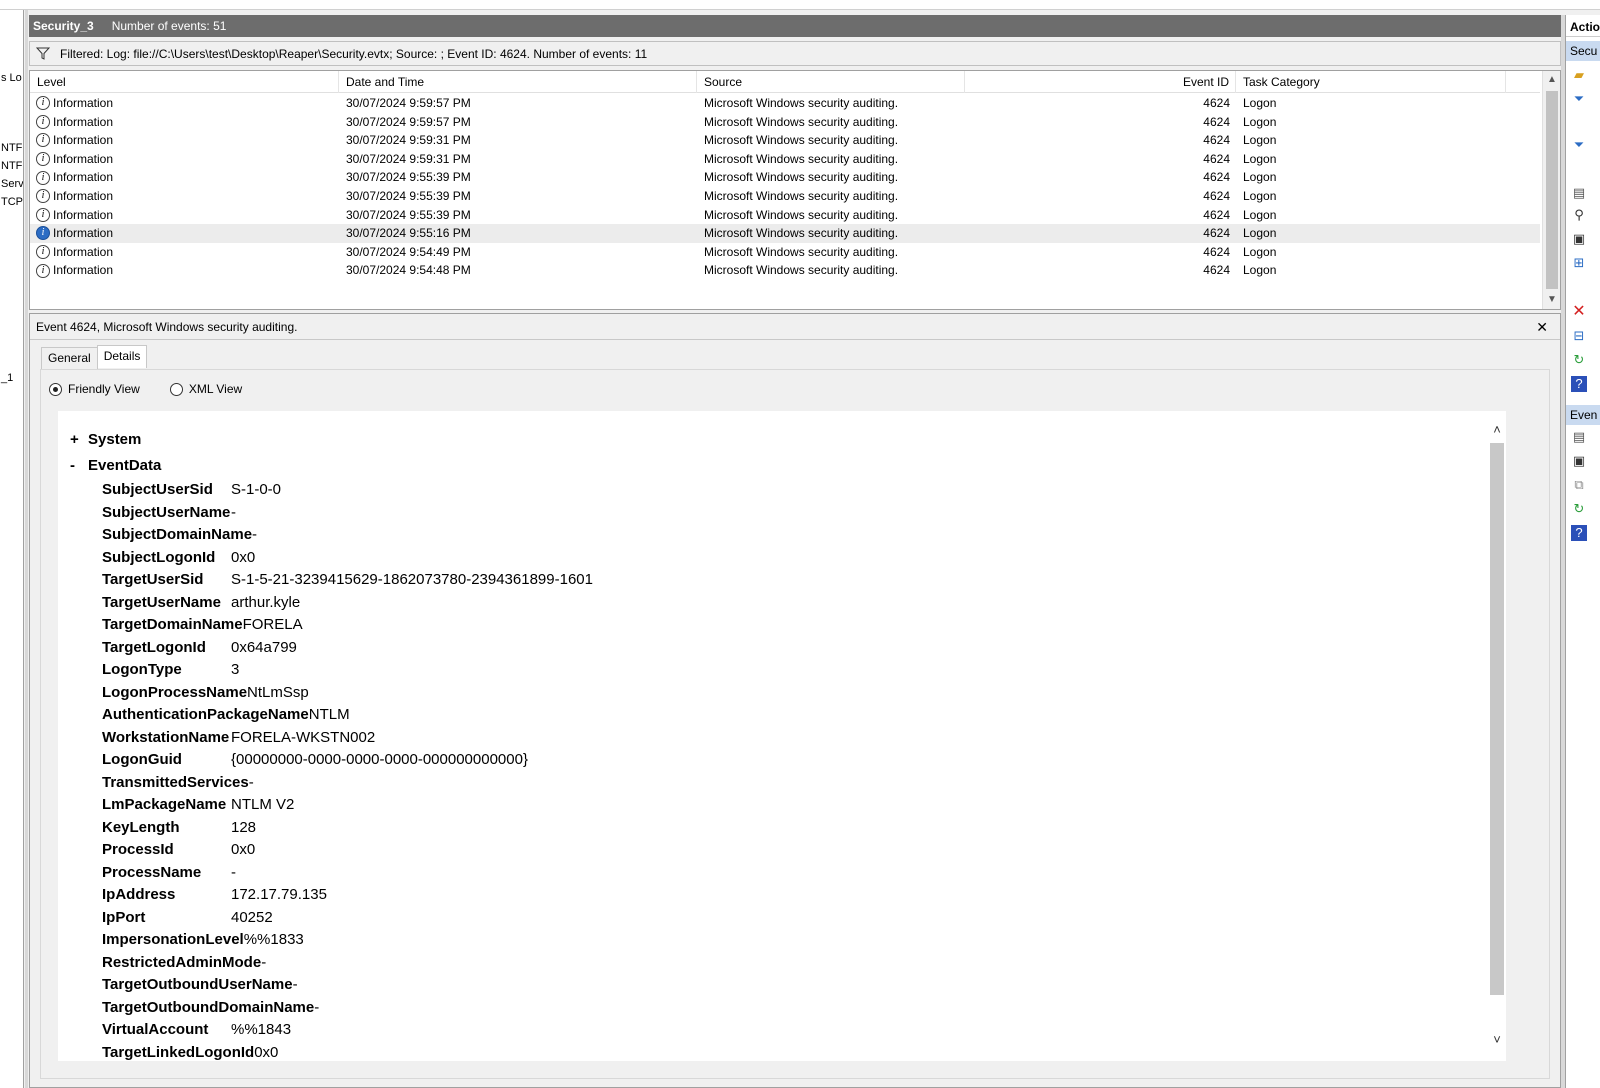  Describe the element at coordinates (408, 233) in the screenshot. I see `cell-datetime: 30/07/2024 9:55:16 PM` at that location.